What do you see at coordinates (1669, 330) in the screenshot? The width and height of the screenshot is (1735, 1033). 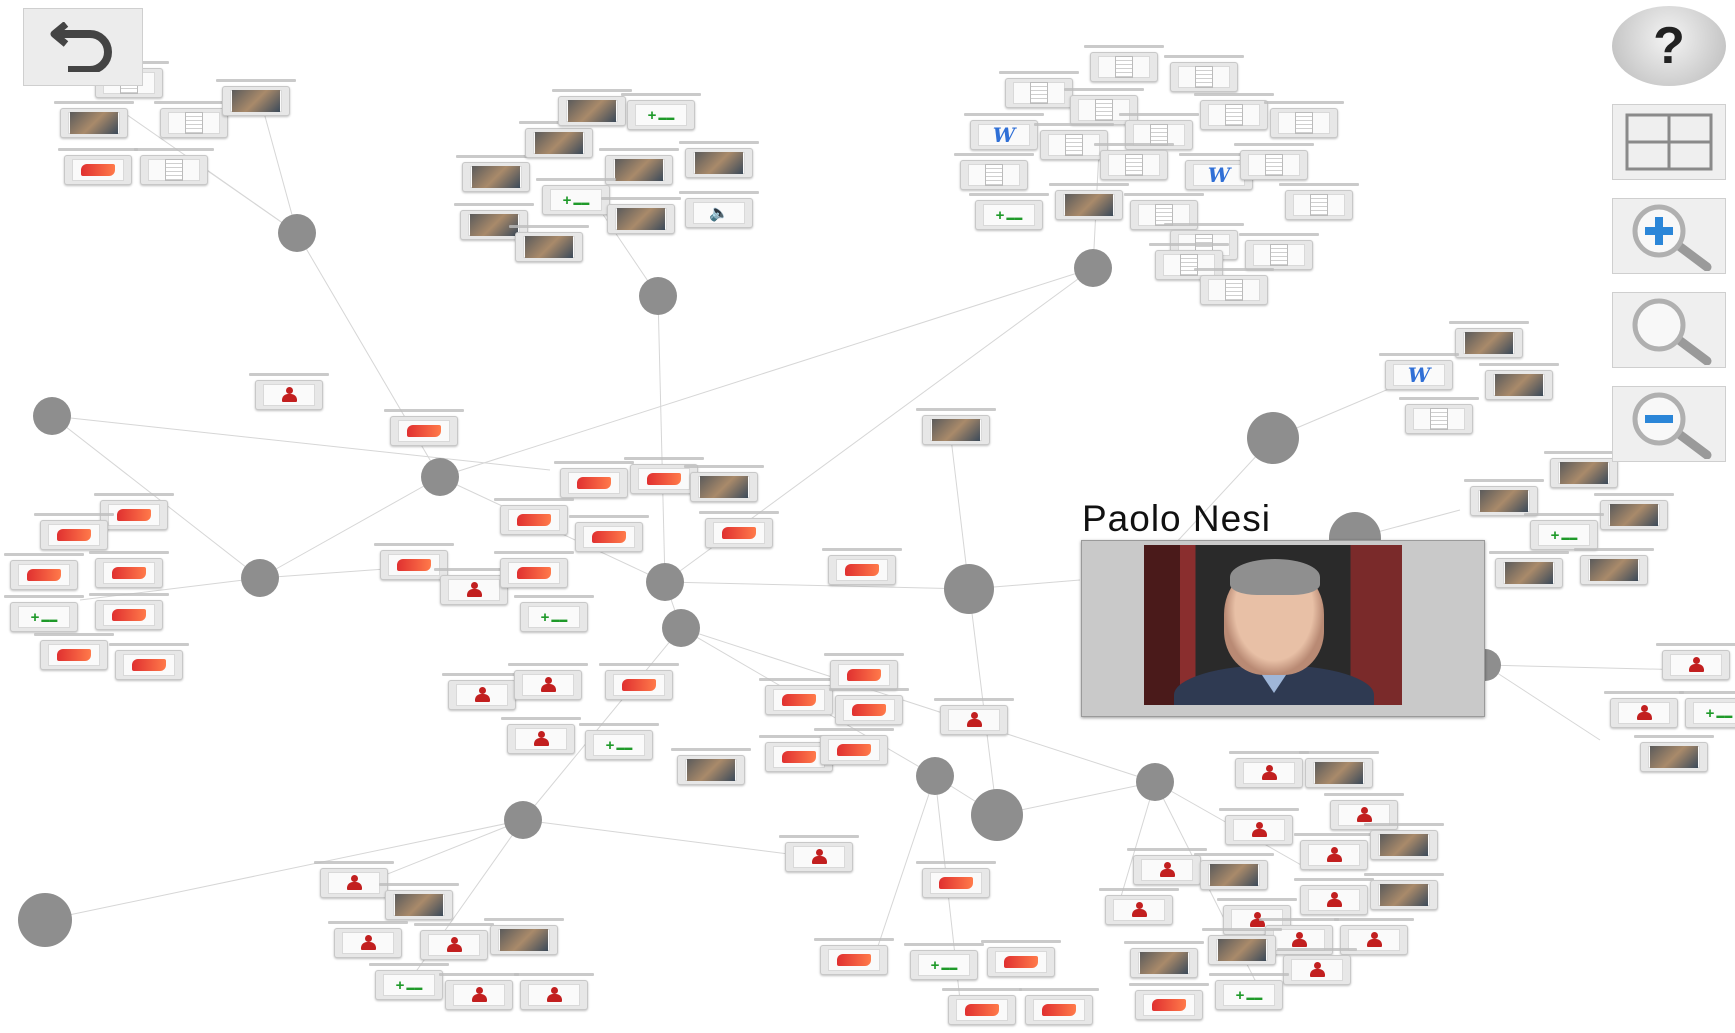 I see `zoom-reset-button` at bounding box center [1669, 330].